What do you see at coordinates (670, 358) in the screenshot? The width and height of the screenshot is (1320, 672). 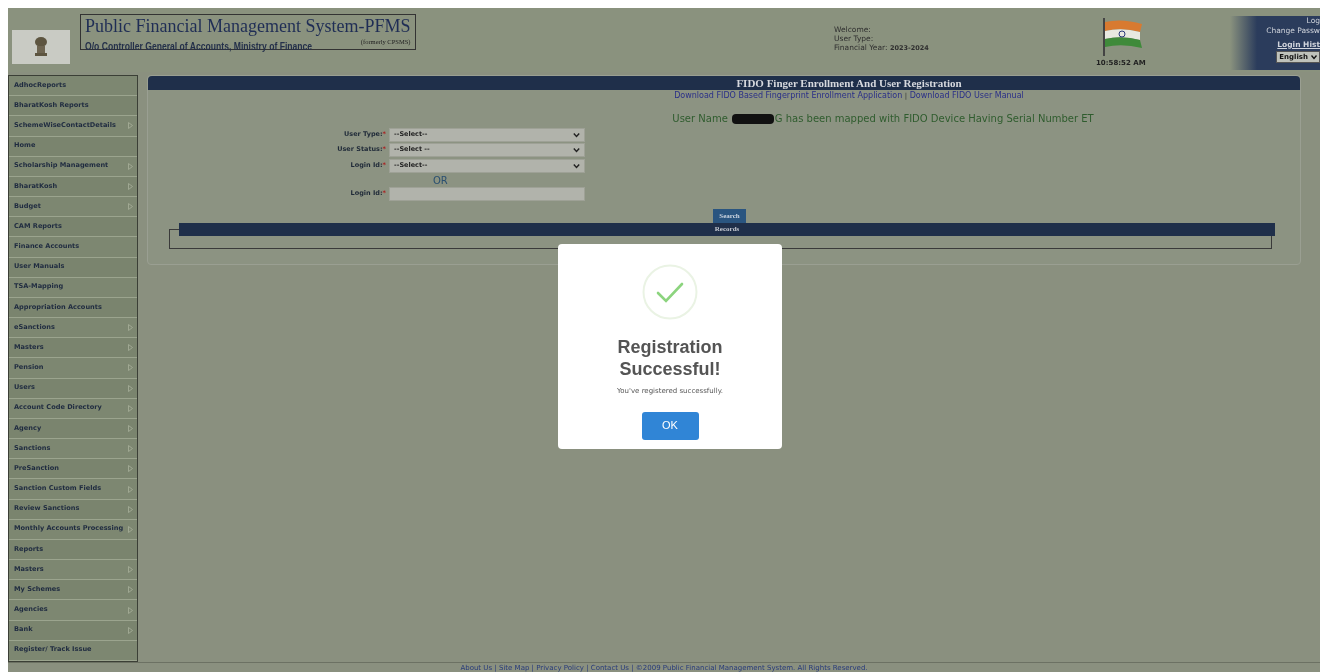 I see `dialog-title: Registration Successful!` at bounding box center [670, 358].